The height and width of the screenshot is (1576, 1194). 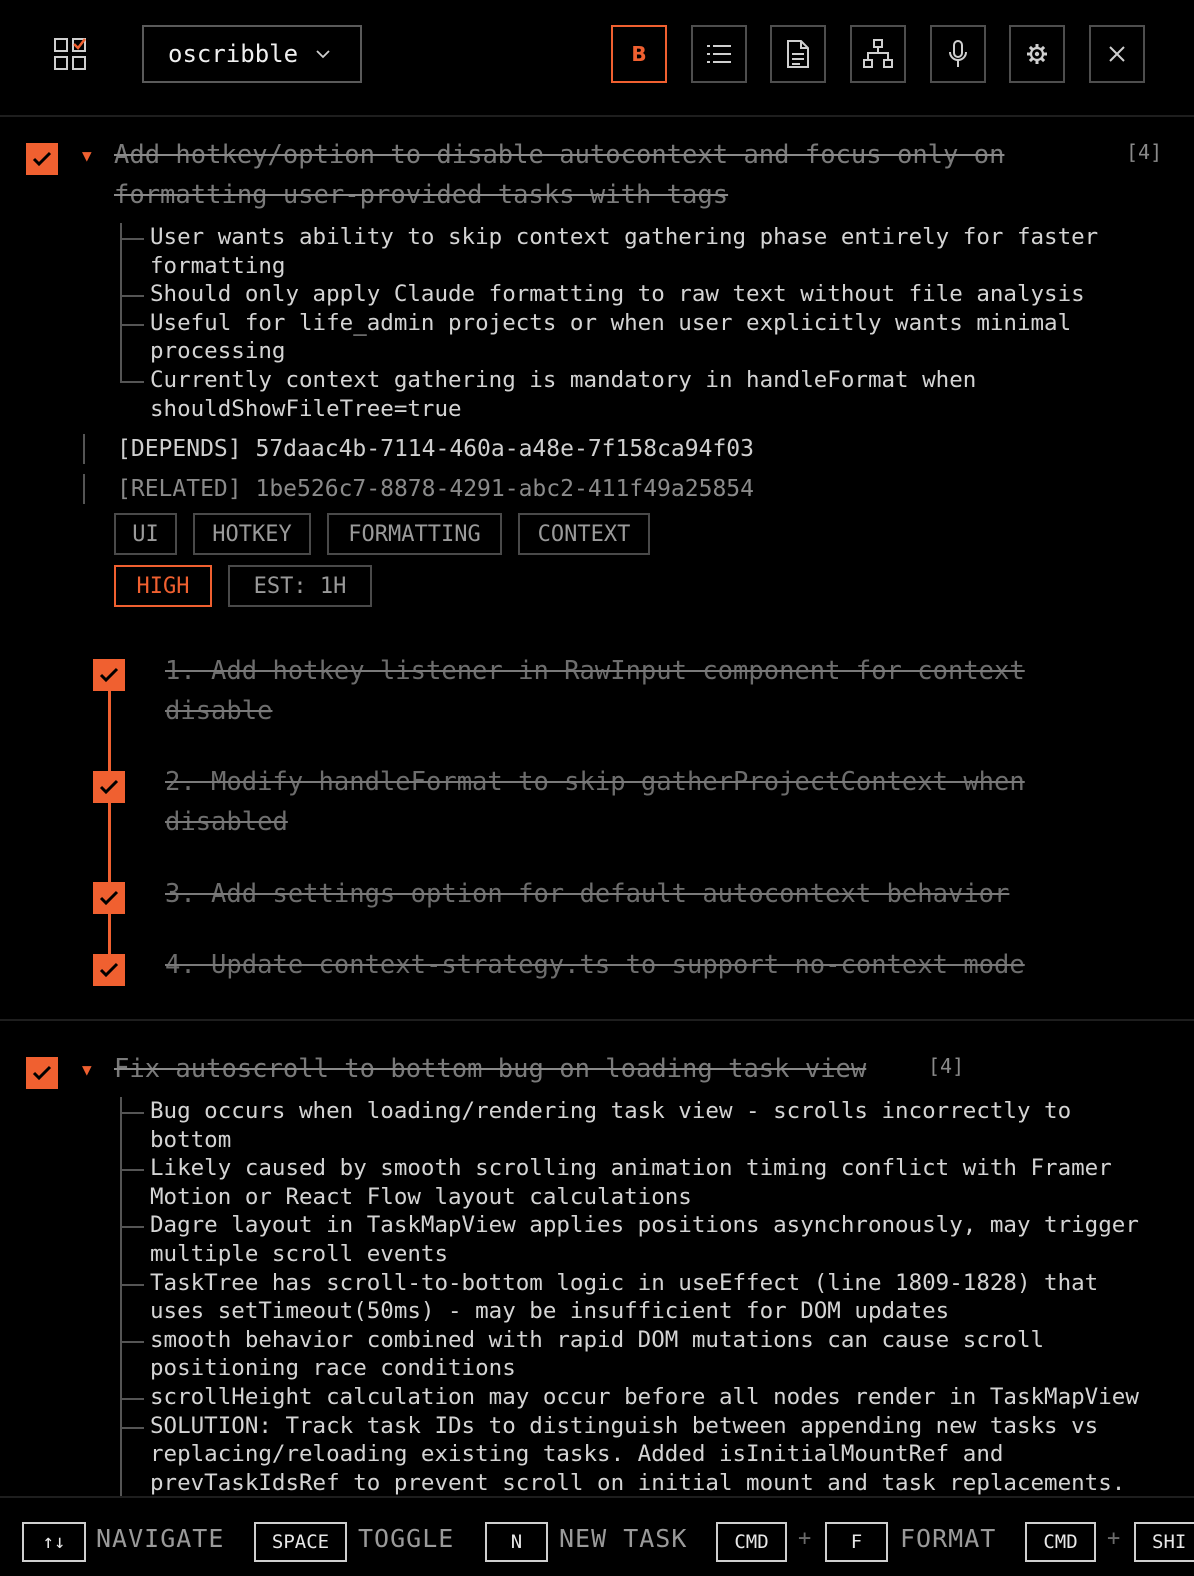 What do you see at coordinates (504, 489) in the screenshot?
I see `related-id: 1be526c7-8878-4291-abc2-411f49a25854` at bounding box center [504, 489].